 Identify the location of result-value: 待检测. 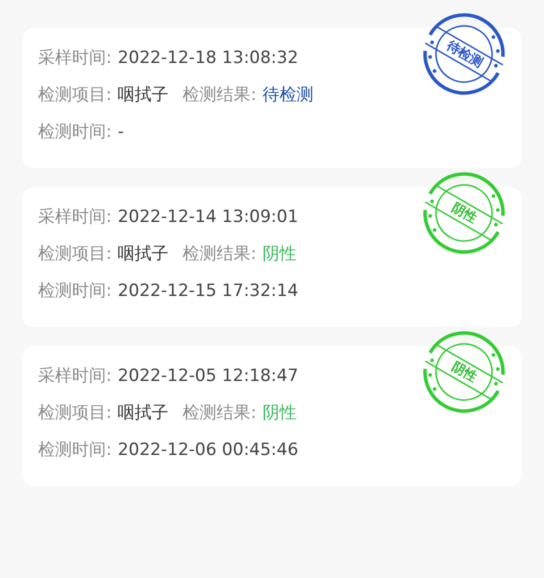
(288, 95).